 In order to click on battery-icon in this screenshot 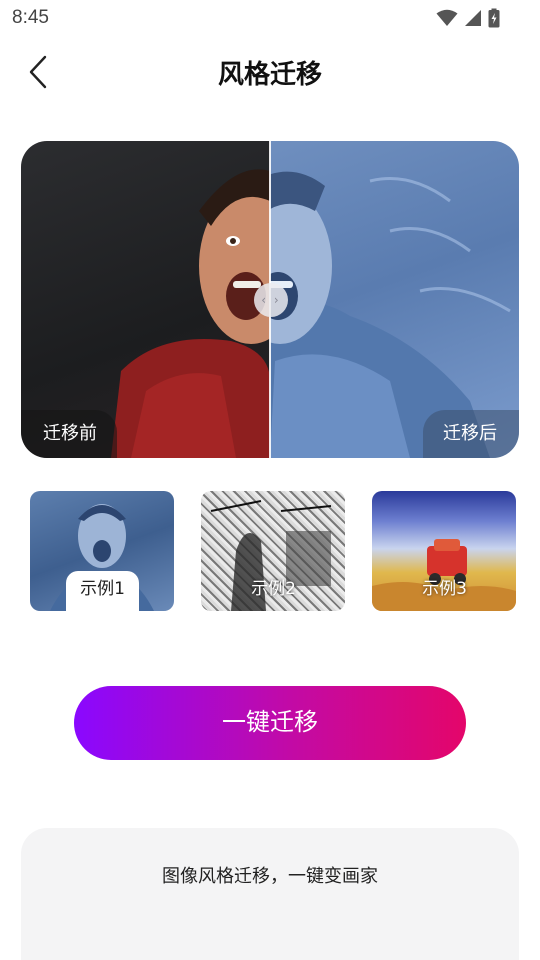, I will do `click(494, 18)`.